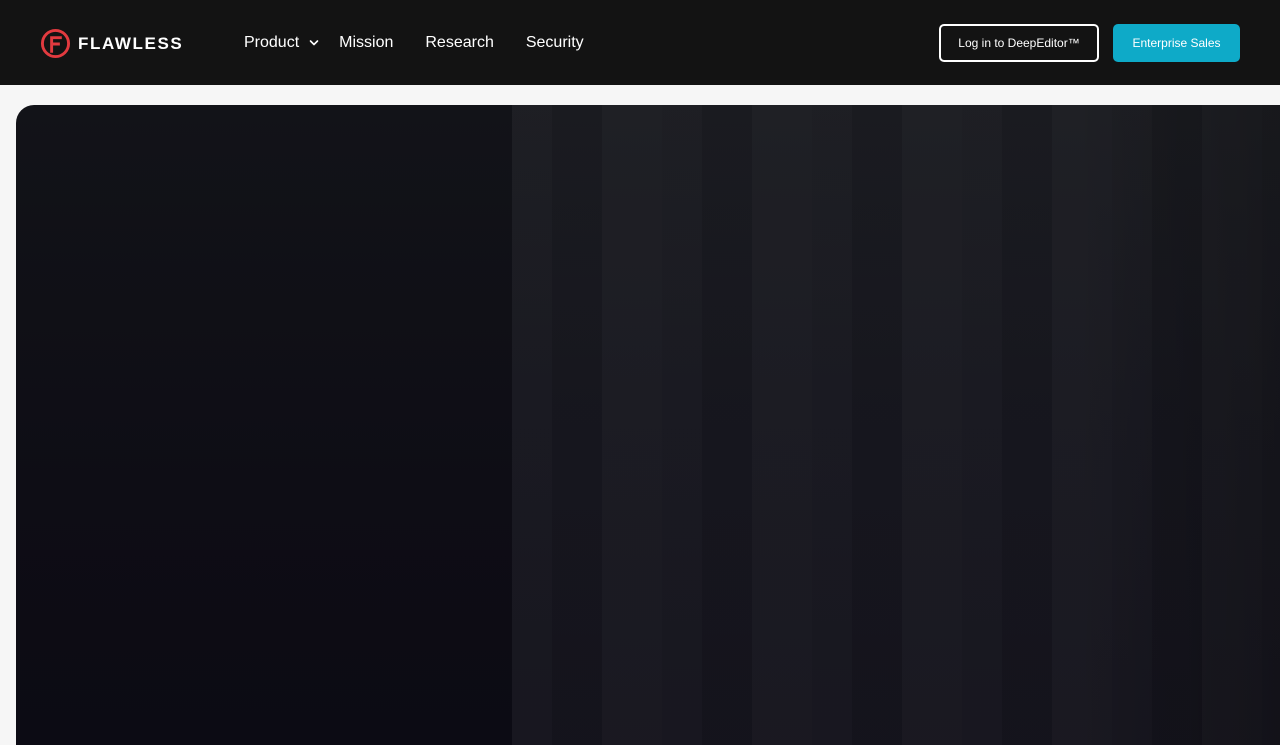 The image size is (1280, 745). I want to click on nav-item-security: Security, so click(555, 42).